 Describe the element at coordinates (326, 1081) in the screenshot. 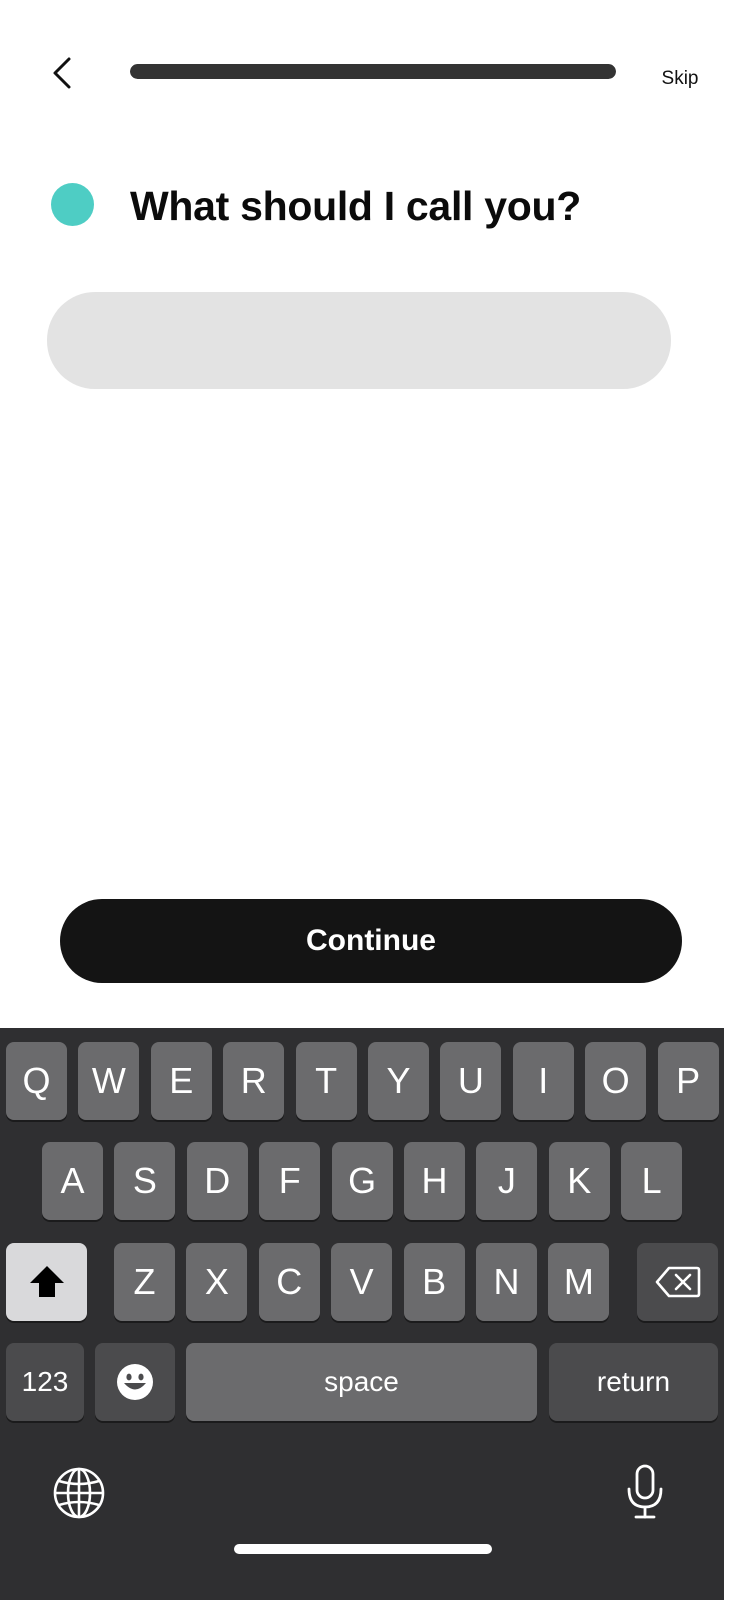

I see `key-t: T` at that location.